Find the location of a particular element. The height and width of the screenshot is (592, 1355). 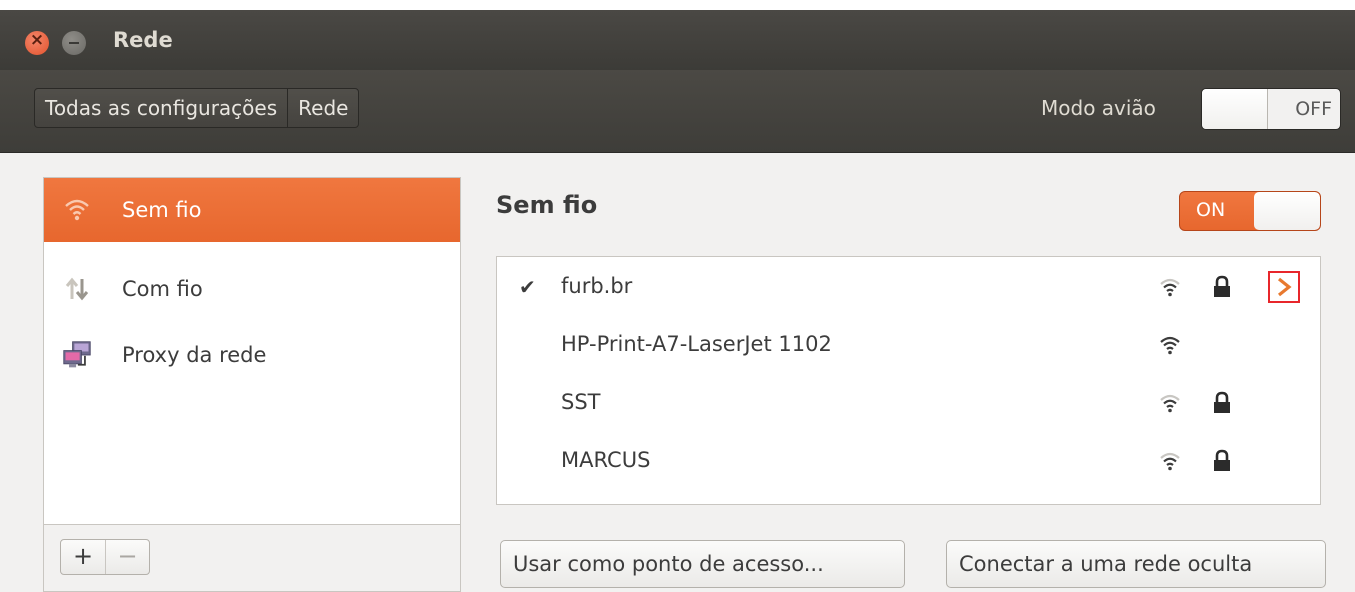

sidebar-item-wireless: Sem fio is located at coordinates (252, 210).